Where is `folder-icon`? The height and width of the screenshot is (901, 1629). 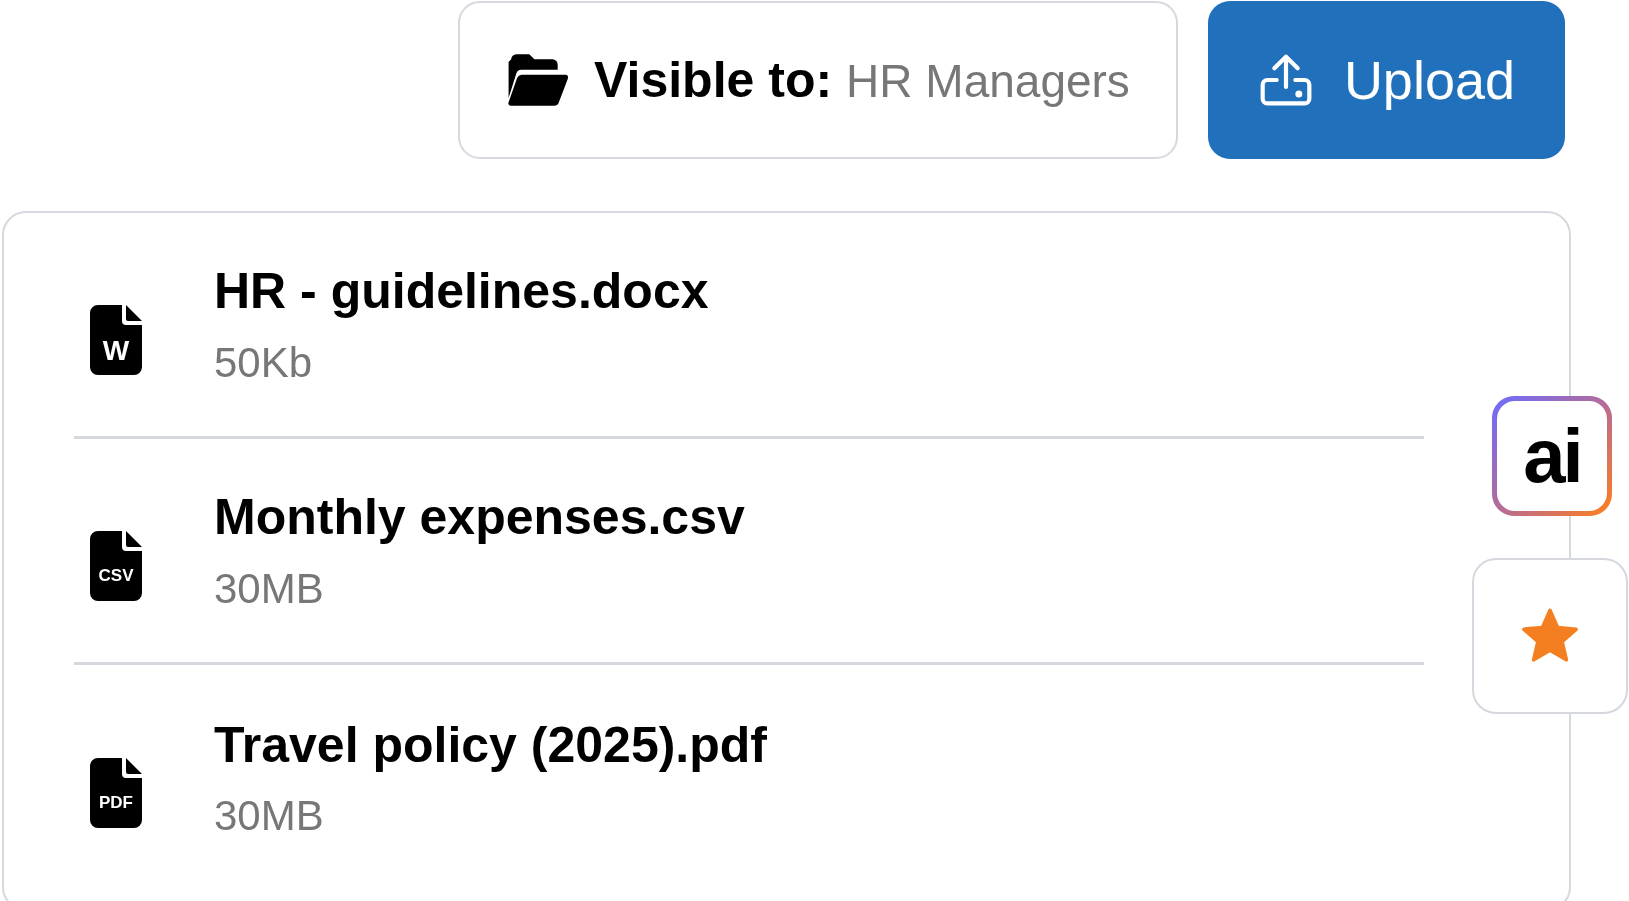
folder-icon is located at coordinates (537, 80).